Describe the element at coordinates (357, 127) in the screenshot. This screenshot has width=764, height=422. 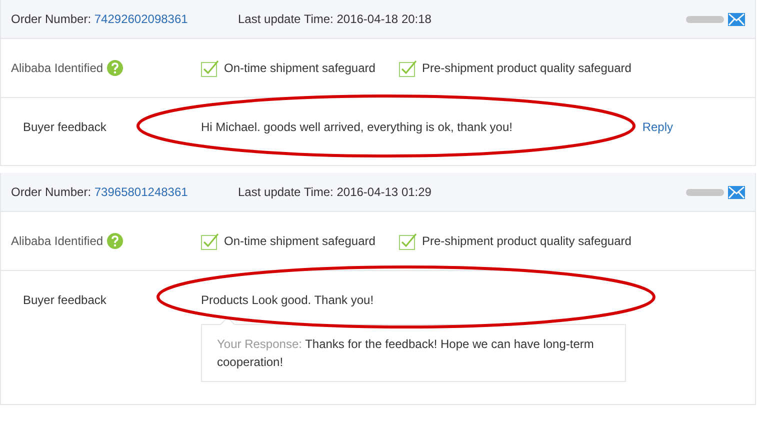
I see `feedback-text: Hi Michael. goods well arrived, everything is ok, thank you!` at that location.